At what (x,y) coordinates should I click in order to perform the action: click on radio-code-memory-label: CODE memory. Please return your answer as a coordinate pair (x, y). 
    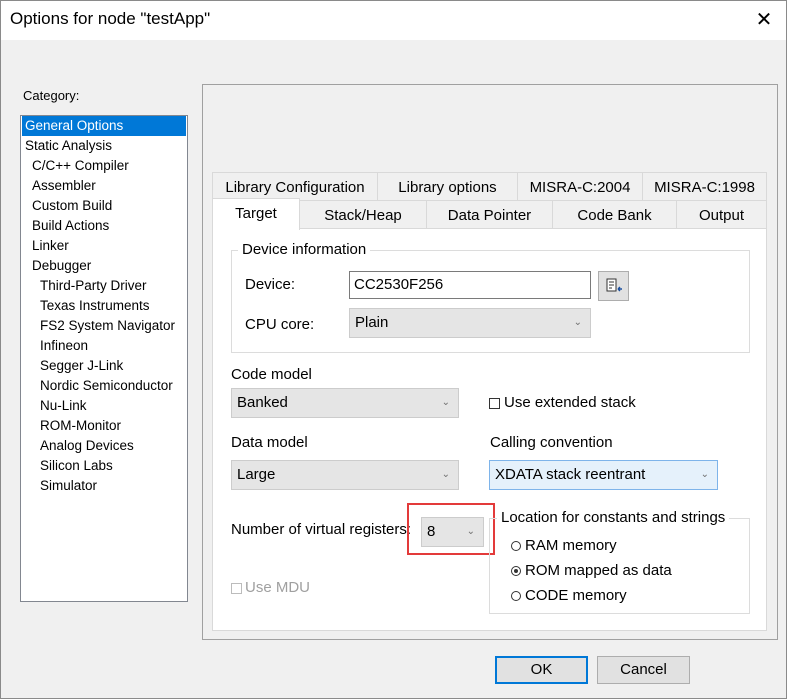
    Looking at the image, I should click on (576, 595).